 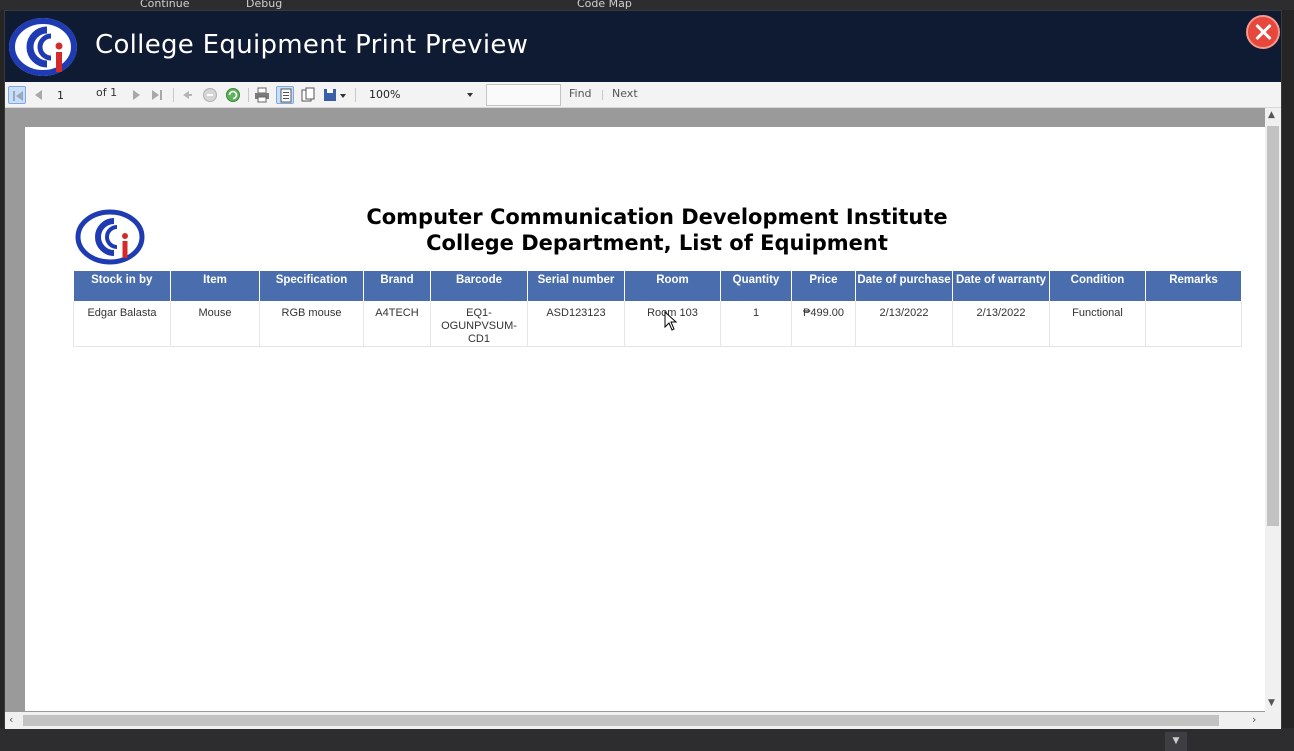 What do you see at coordinates (1271, 115) in the screenshot?
I see `scroll-up-icon: ▲` at bounding box center [1271, 115].